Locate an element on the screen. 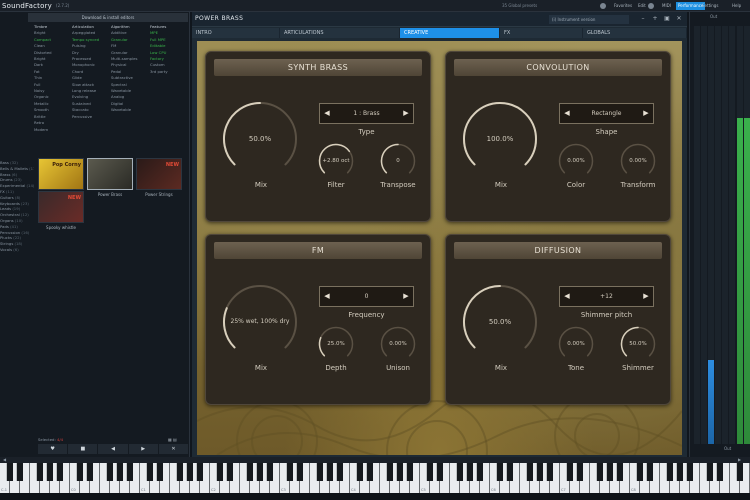  filter-item: Editable is located at coordinates (159, 46).